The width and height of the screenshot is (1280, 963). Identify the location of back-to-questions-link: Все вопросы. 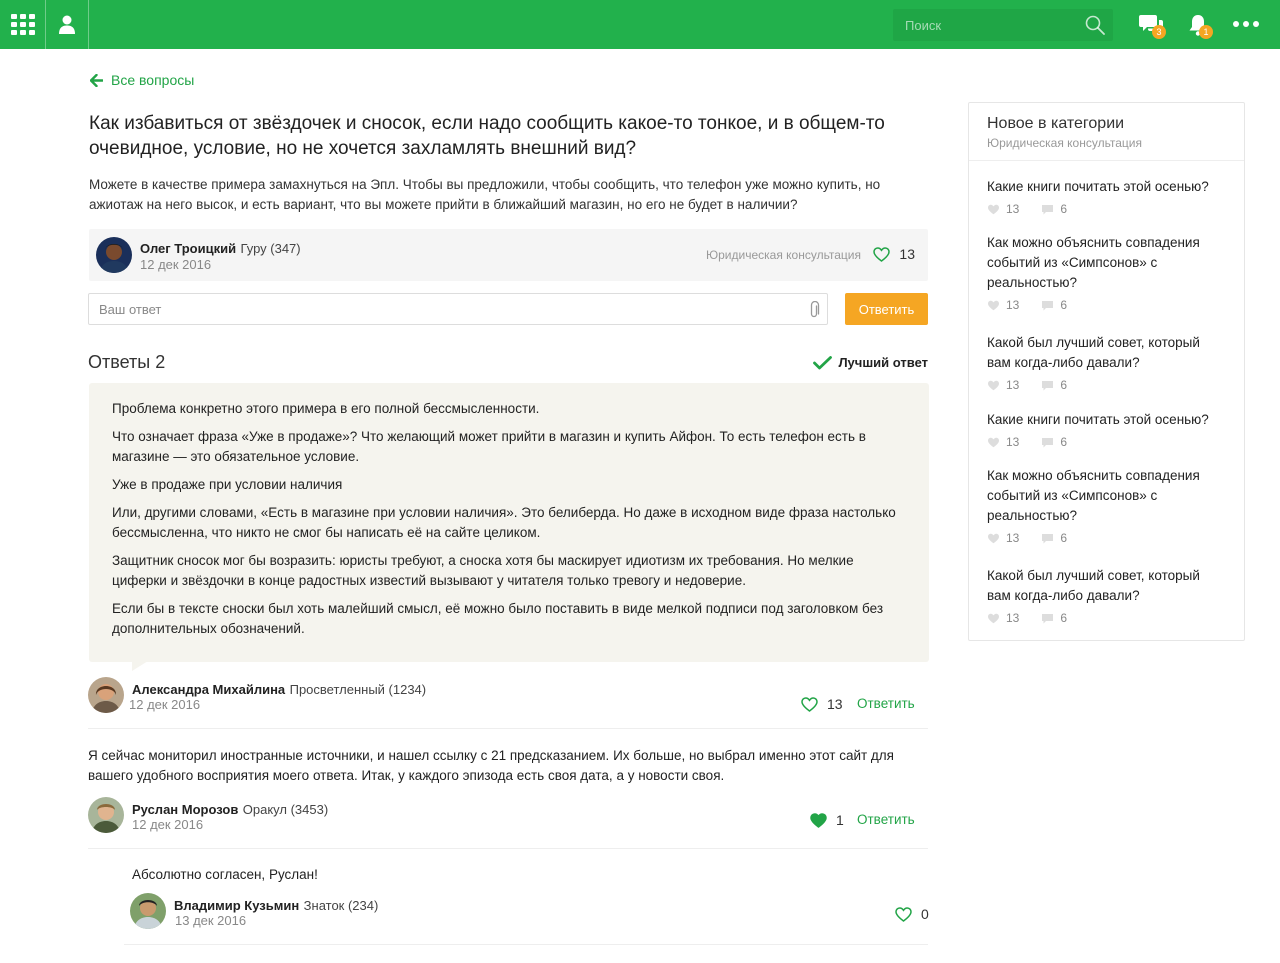
(142, 80).